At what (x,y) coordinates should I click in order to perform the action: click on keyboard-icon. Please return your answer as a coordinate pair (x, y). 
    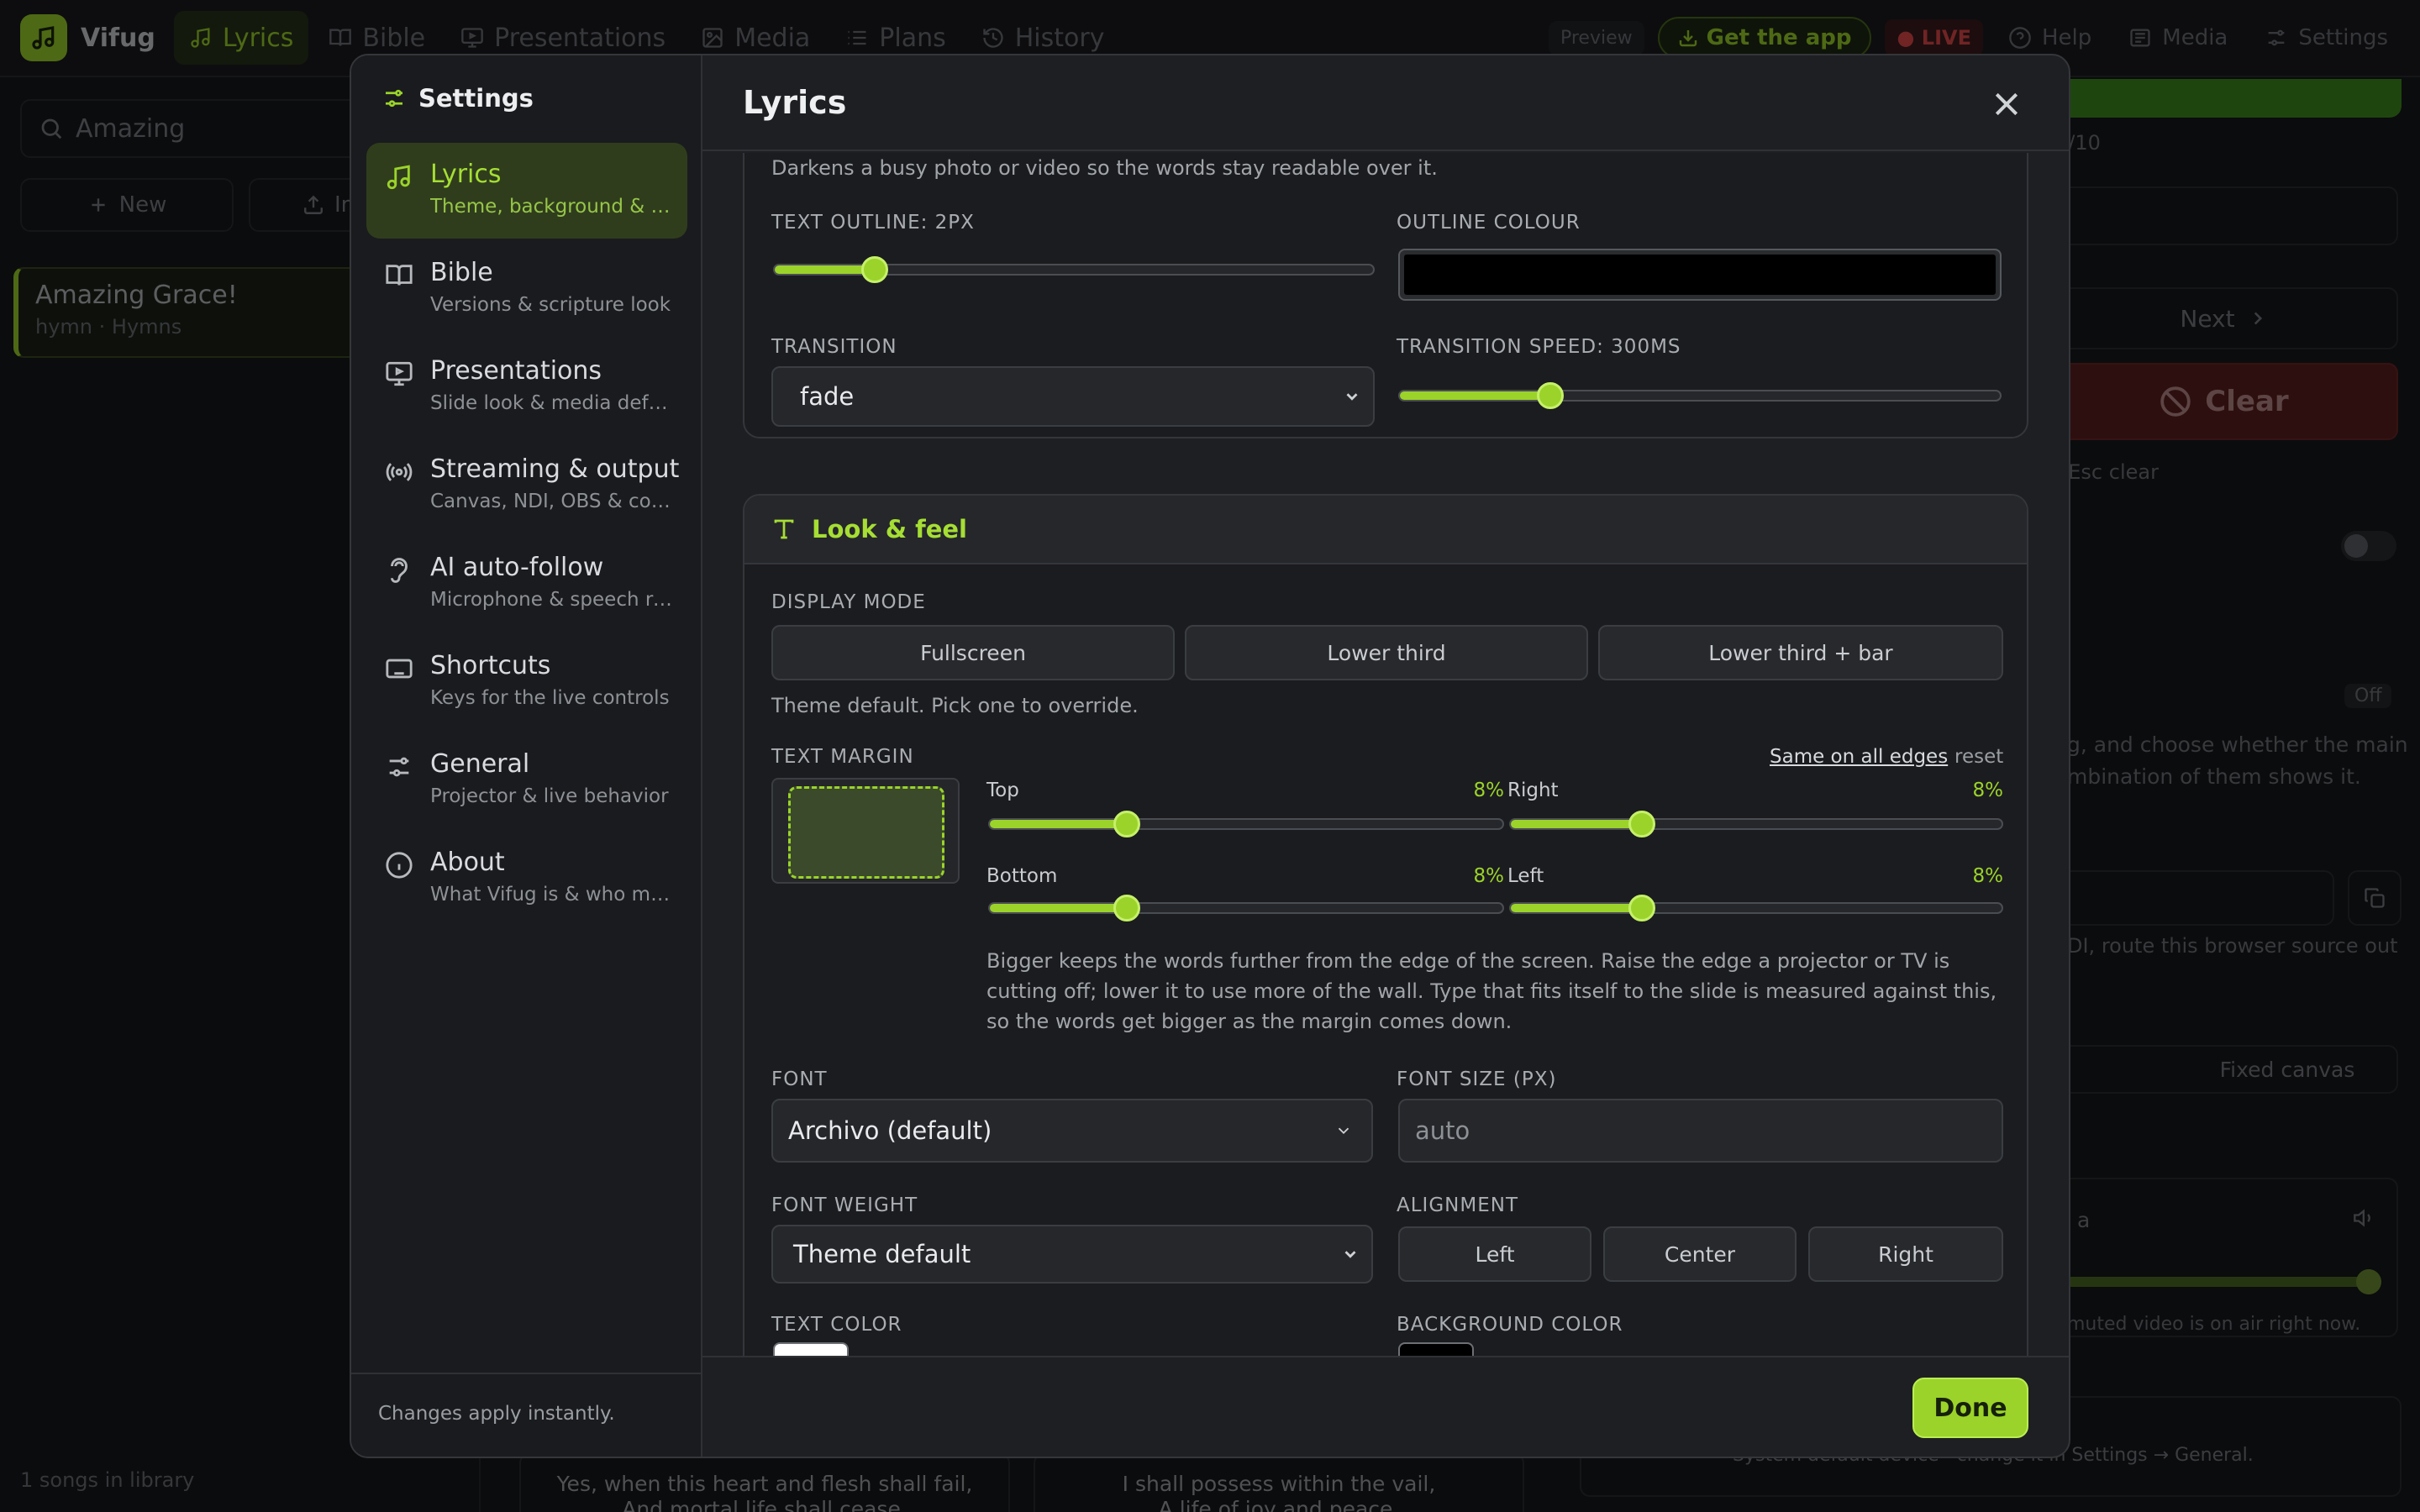
    Looking at the image, I should click on (399, 669).